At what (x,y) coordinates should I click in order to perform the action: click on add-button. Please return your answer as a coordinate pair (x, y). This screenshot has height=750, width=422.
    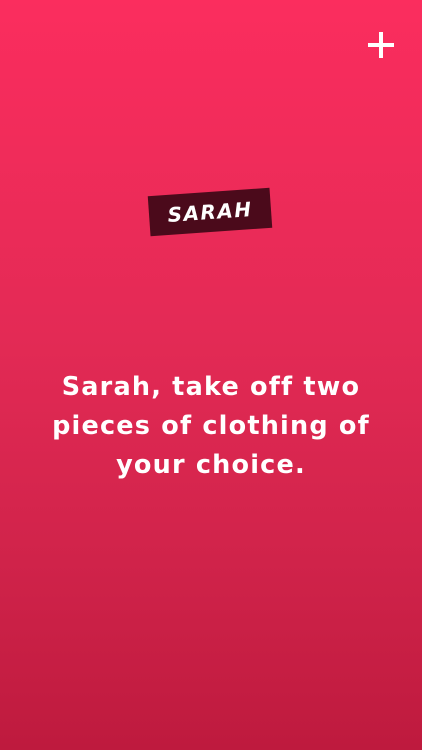
    Looking at the image, I should click on (381, 45).